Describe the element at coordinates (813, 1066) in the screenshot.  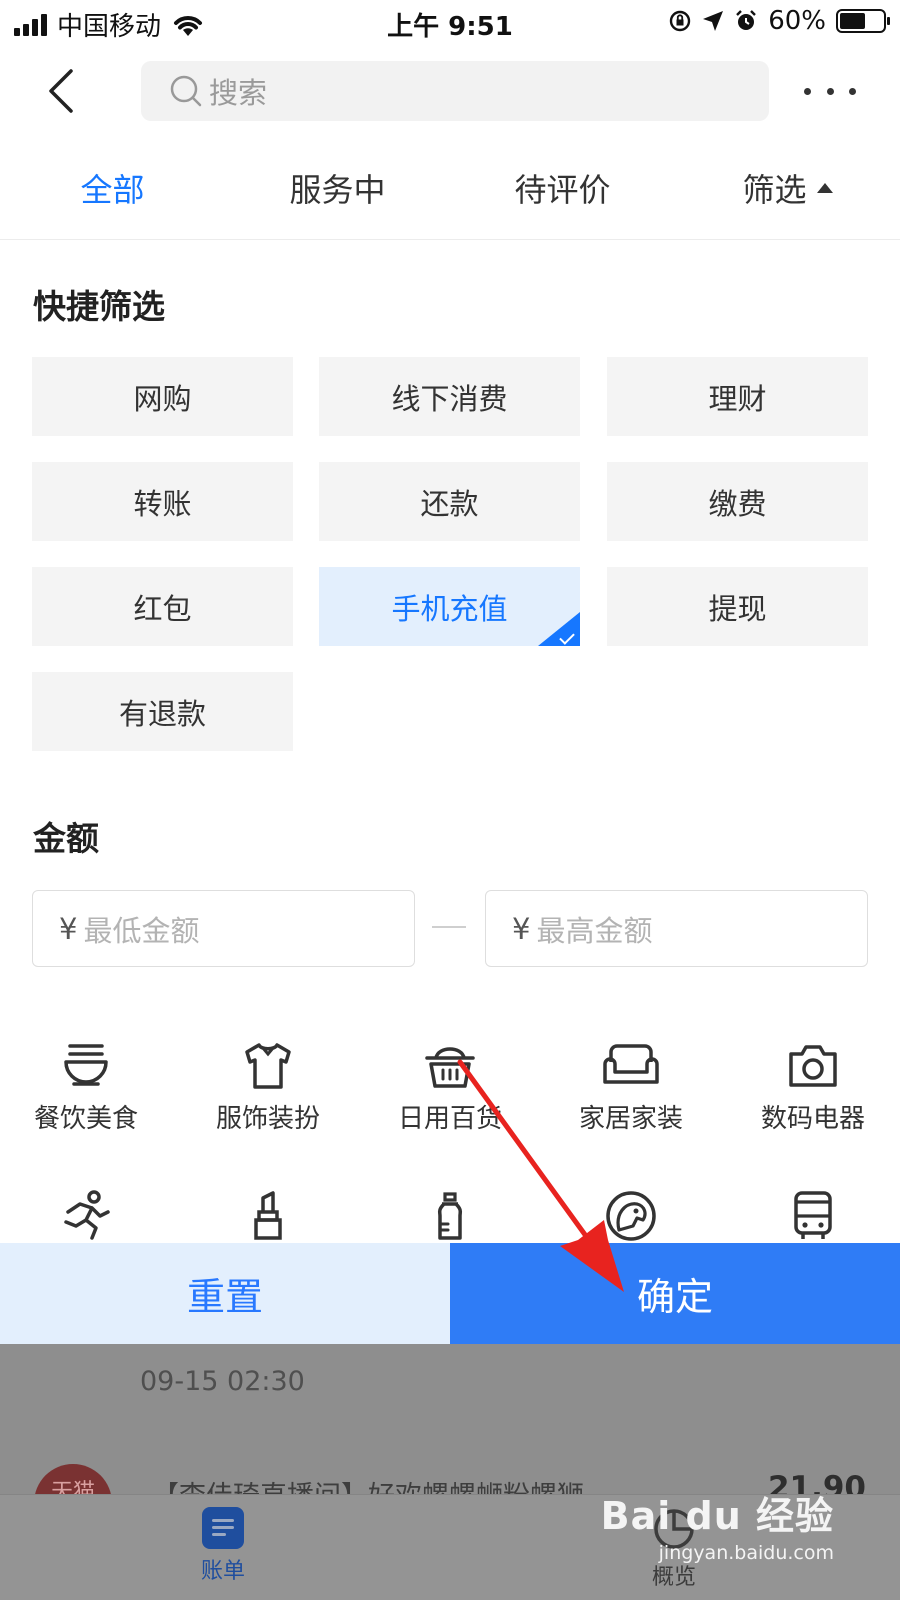
I see `camera-icon` at that location.